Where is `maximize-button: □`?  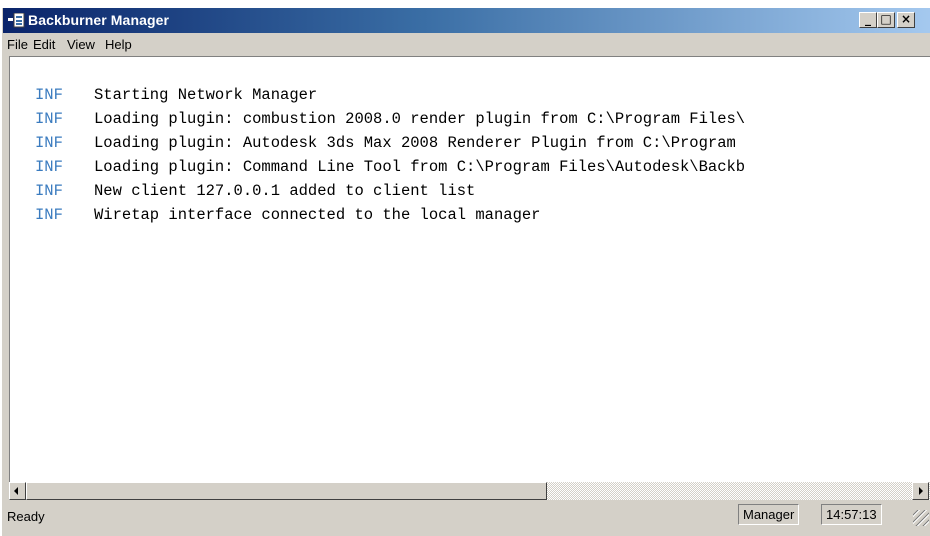
maximize-button: □ is located at coordinates (886, 20).